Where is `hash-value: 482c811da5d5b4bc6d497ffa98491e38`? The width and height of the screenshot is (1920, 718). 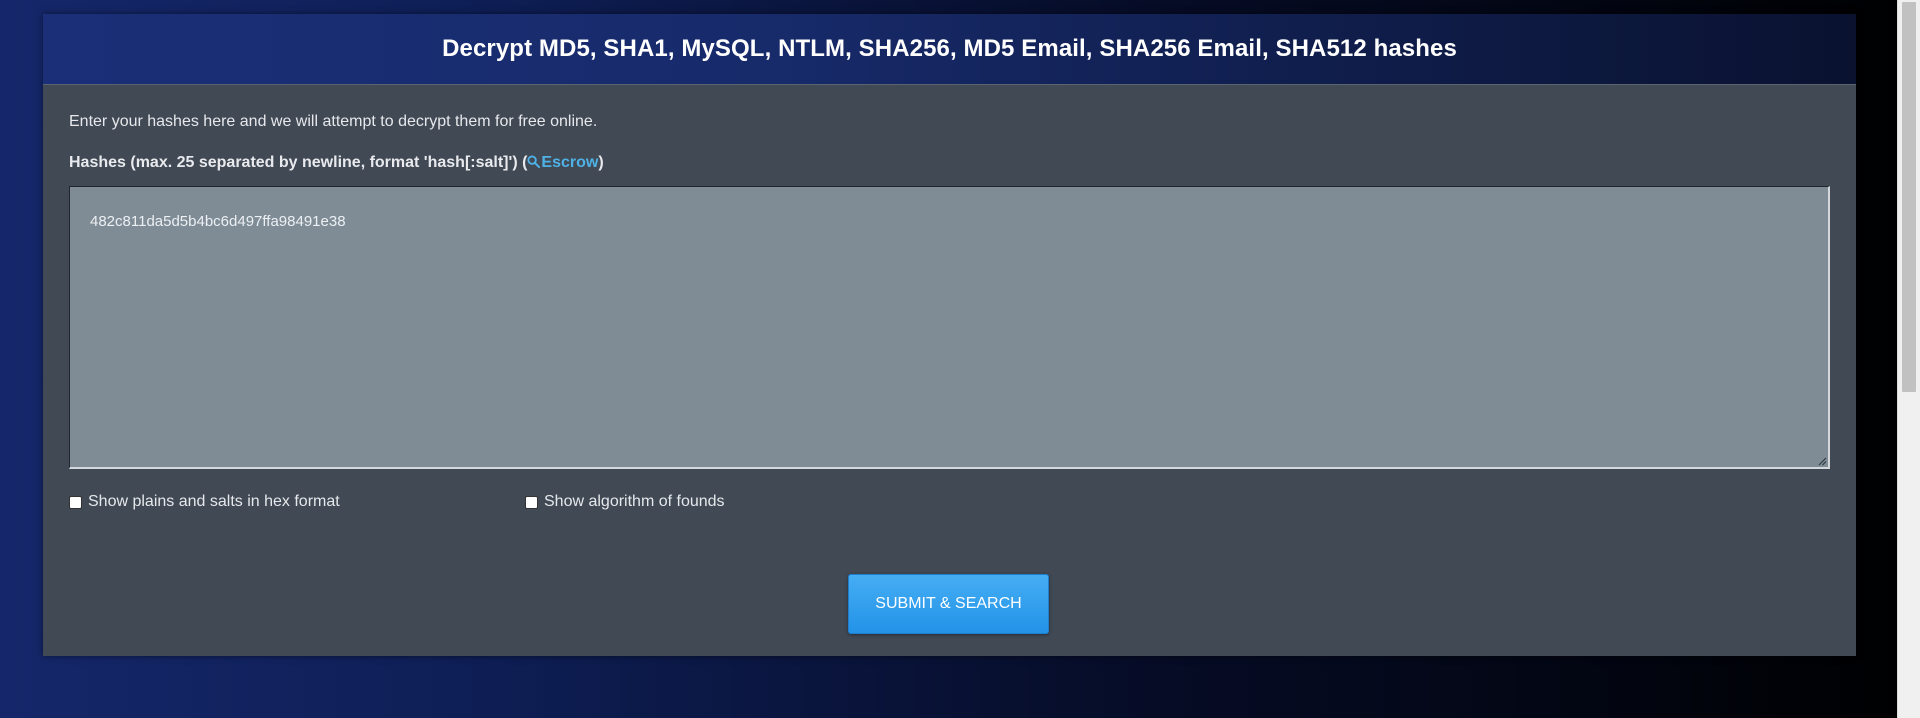
hash-value: 482c811da5d5b4bc6d497ffa98491e38 is located at coordinates (218, 221).